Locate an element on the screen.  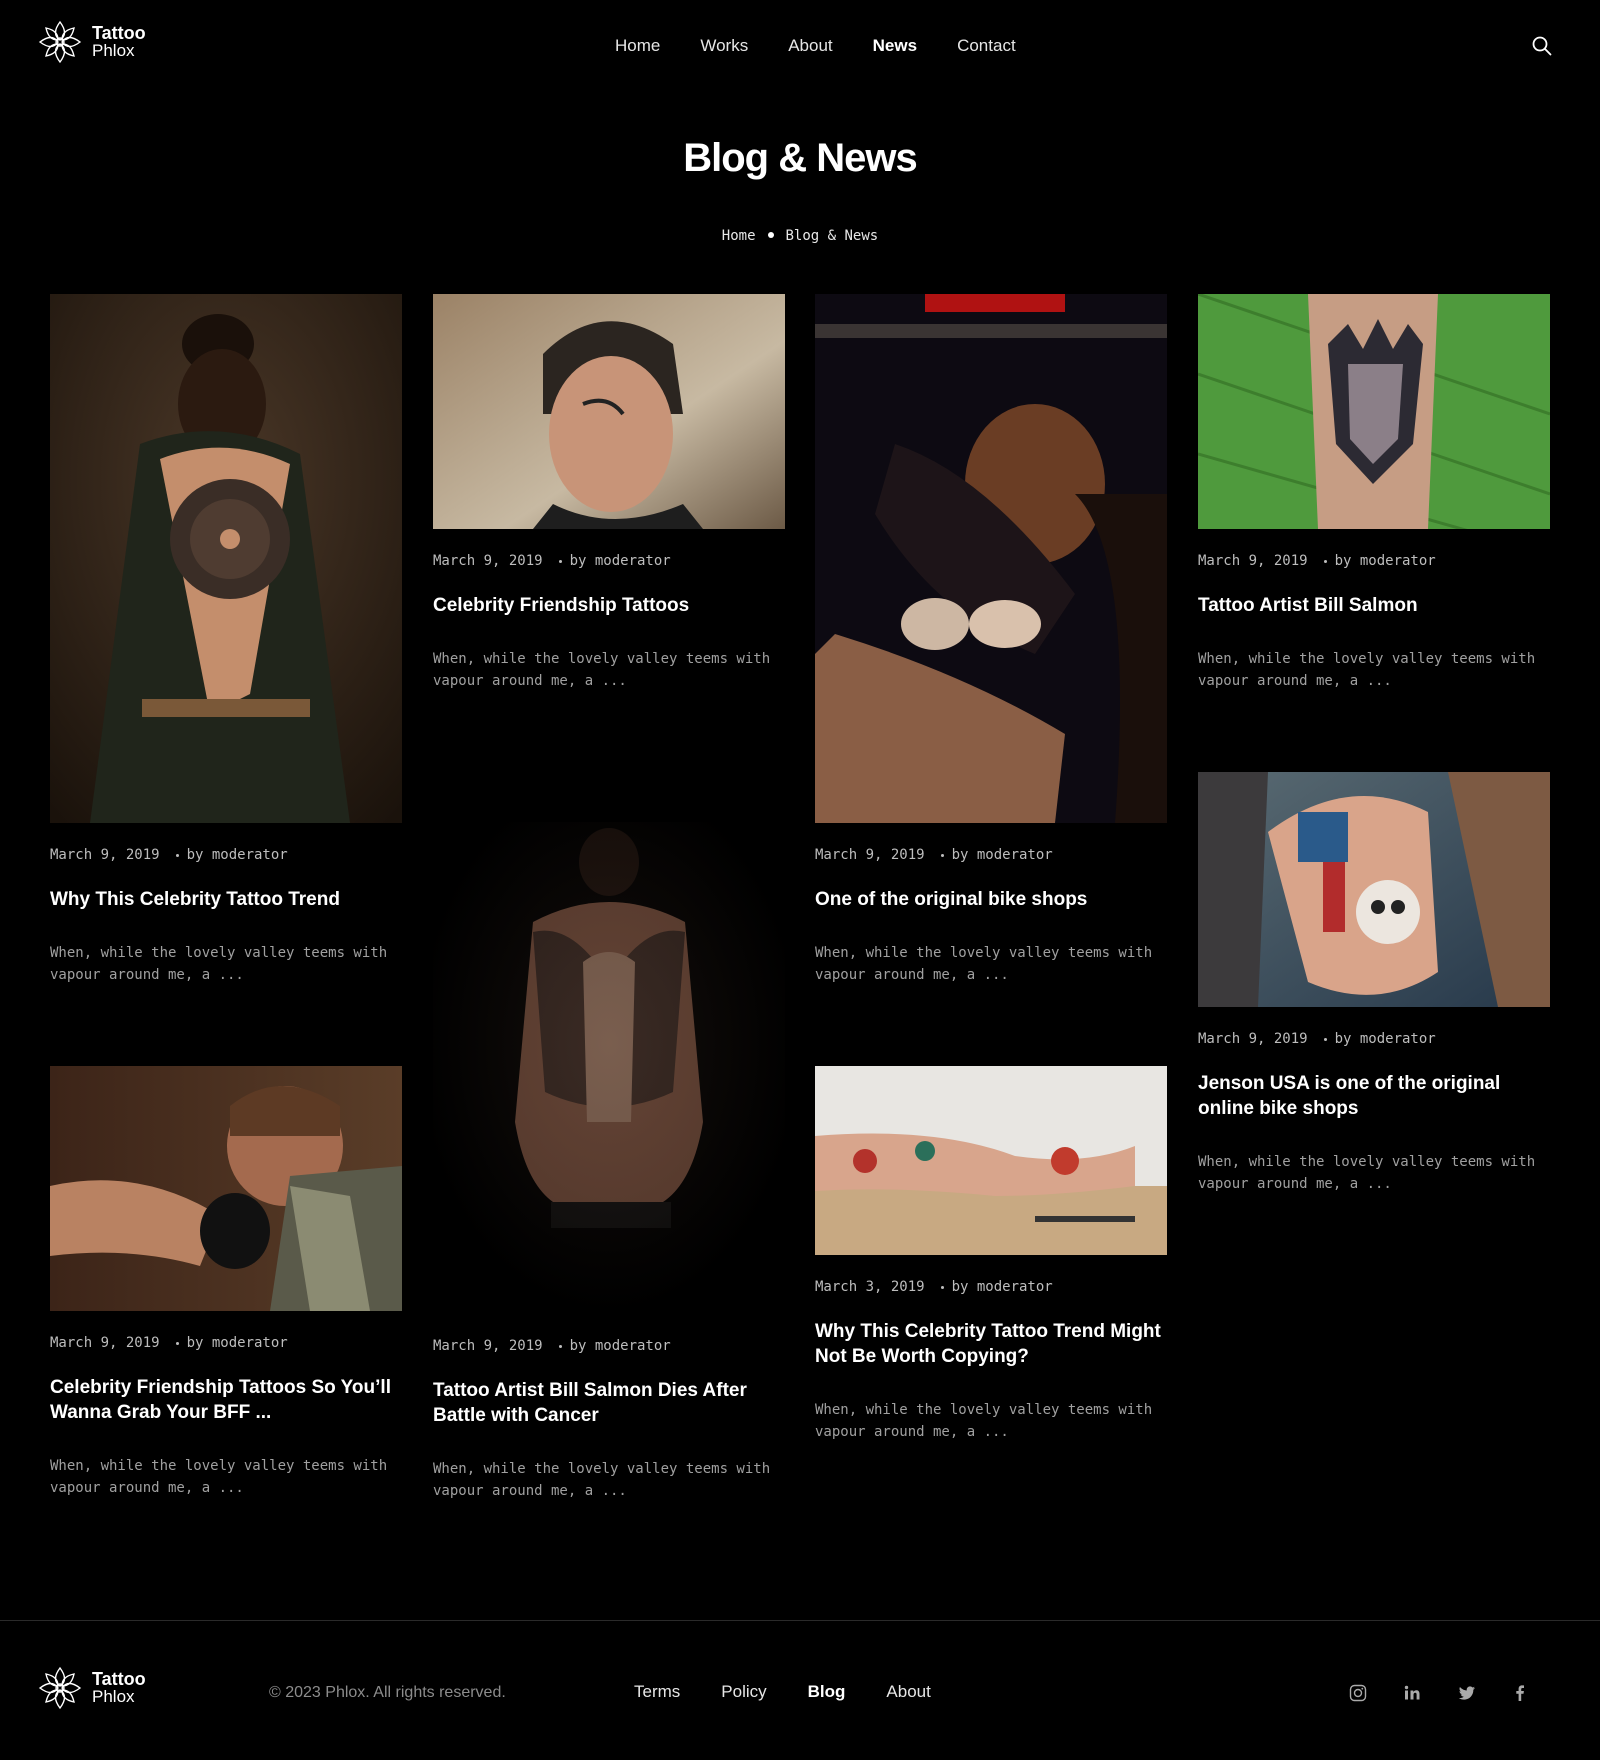
post-meta: March 3, 2019 by moderator is located at coordinates (991, 1287).